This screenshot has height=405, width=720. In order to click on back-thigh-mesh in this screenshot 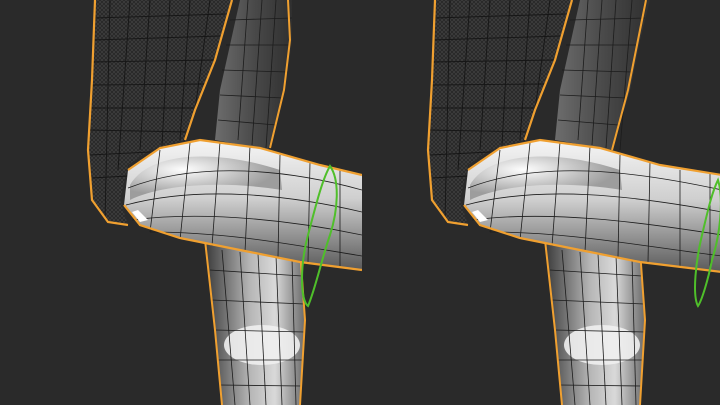, I will do `click(602, 75)`.